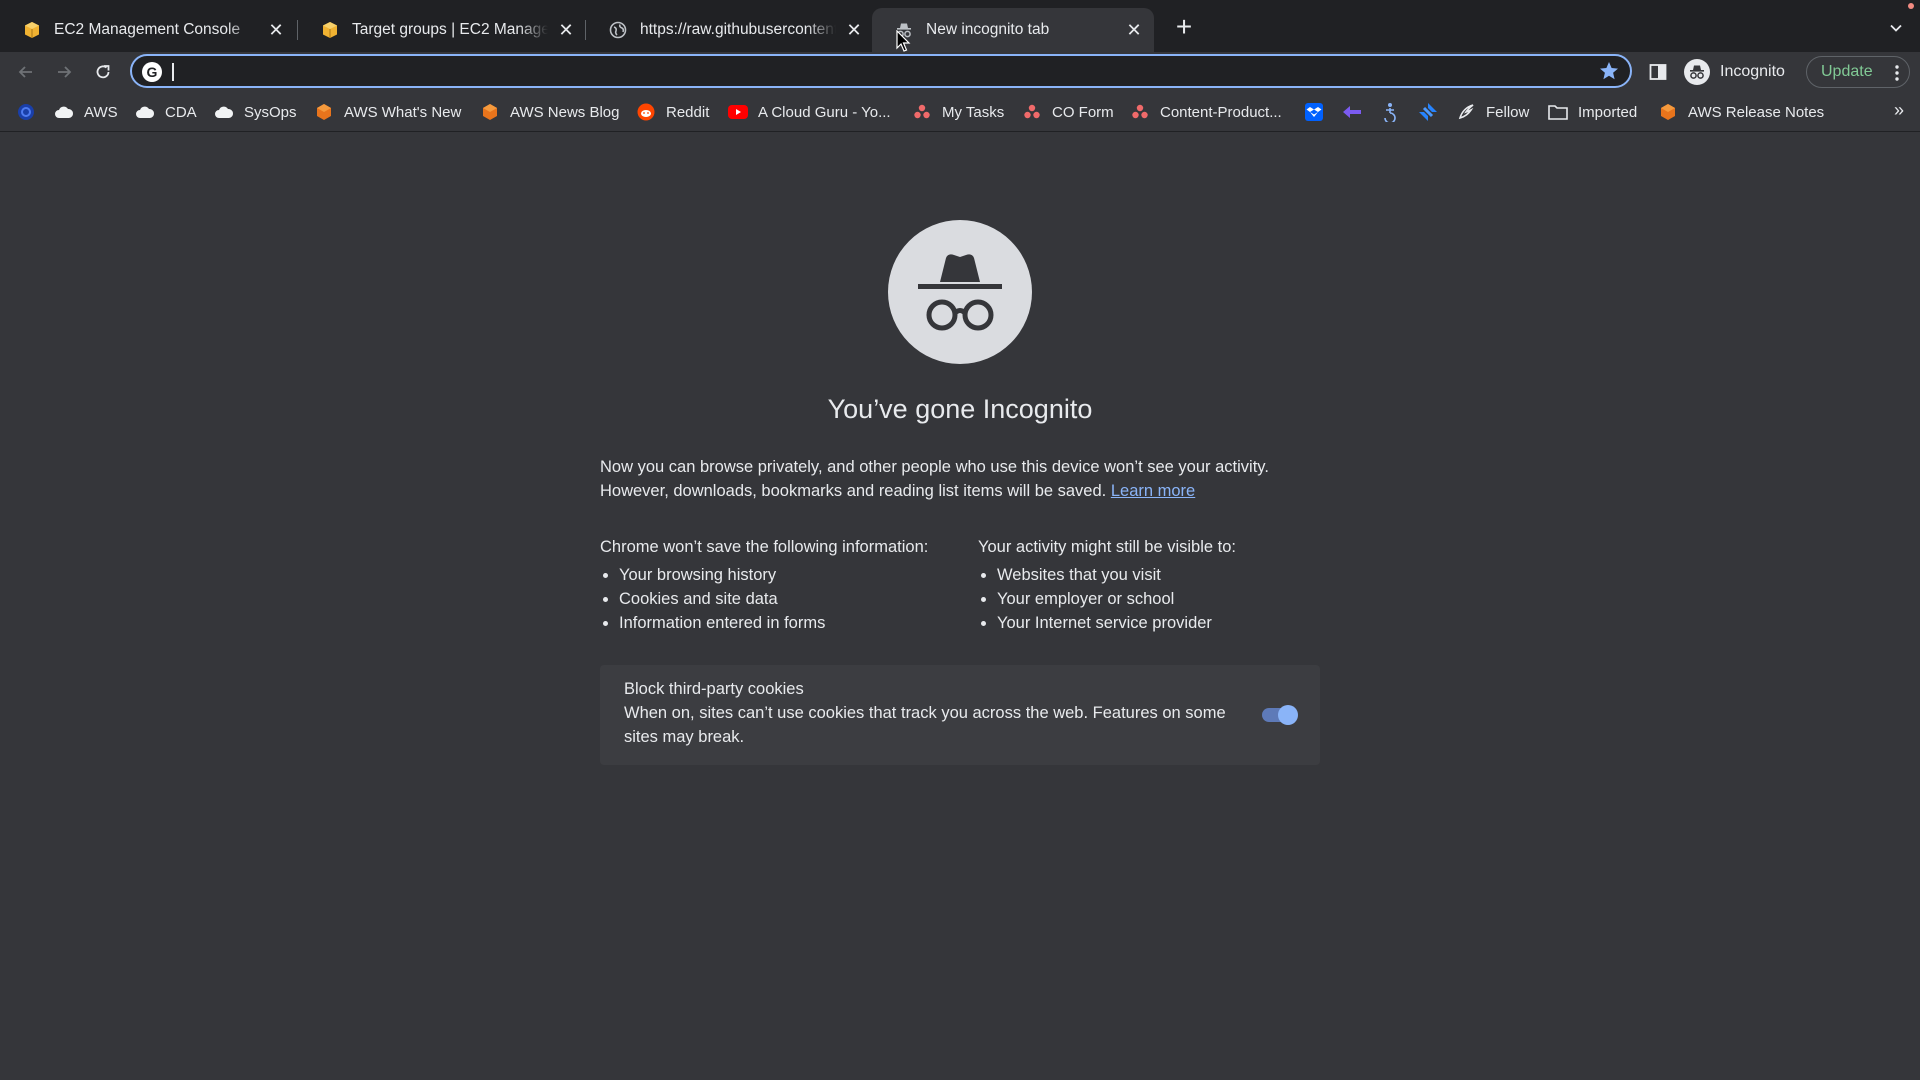  I want to click on new-tab-button: +, so click(1184, 27).